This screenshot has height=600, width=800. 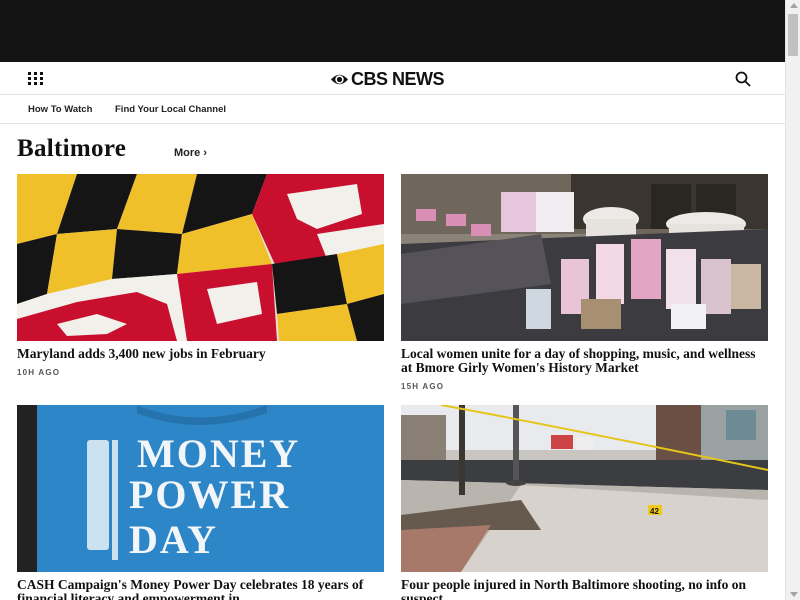 What do you see at coordinates (209, 494) in the screenshot?
I see `shirt-text-power: POWER` at bounding box center [209, 494].